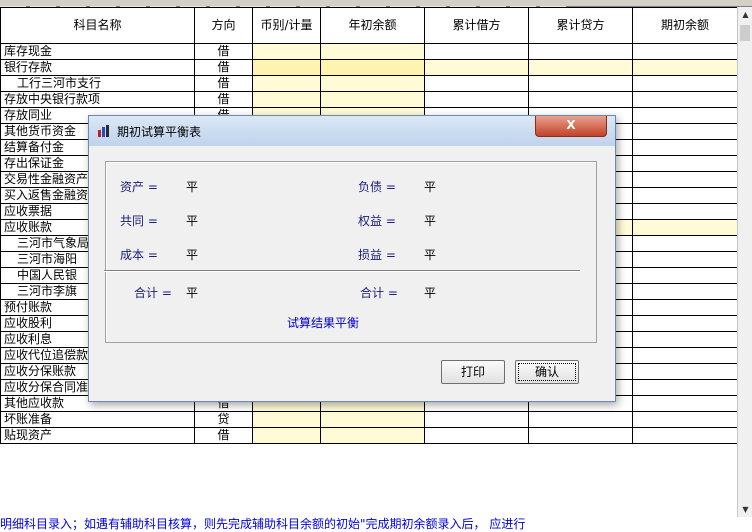 Image resolution: width=752 pixels, height=532 pixels. Describe the element at coordinates (97, 99) in the screenshot. I see `account-name-cell: 存放中央银行款项` at that location.